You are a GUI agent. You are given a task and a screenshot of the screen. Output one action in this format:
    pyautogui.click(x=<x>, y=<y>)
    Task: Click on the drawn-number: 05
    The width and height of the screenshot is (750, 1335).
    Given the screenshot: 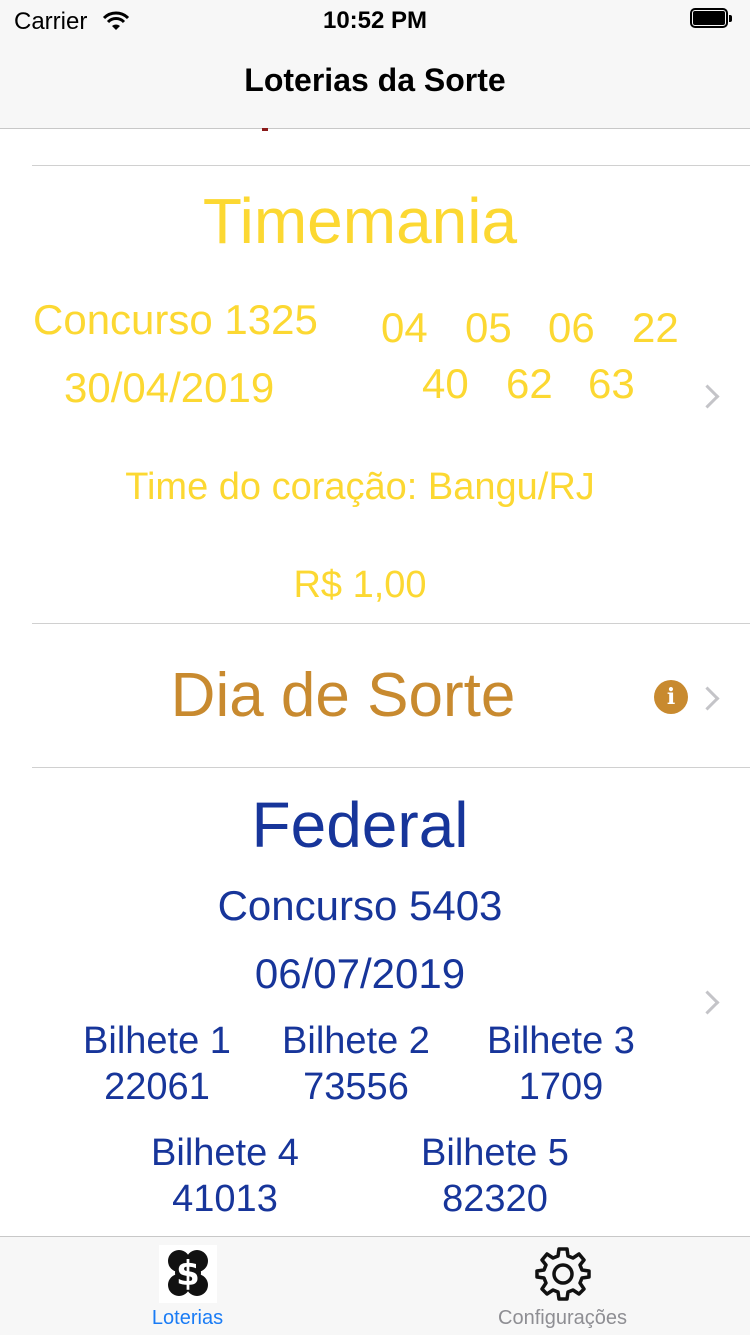 What is the action you would take?
    pyautogui.click(x=488, y=327)
    